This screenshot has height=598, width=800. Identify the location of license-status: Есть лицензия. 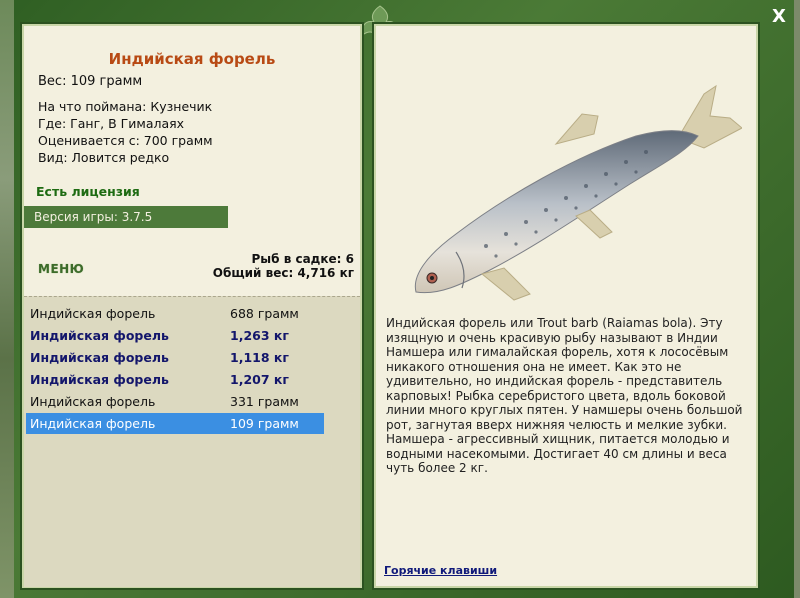
(88, 191).